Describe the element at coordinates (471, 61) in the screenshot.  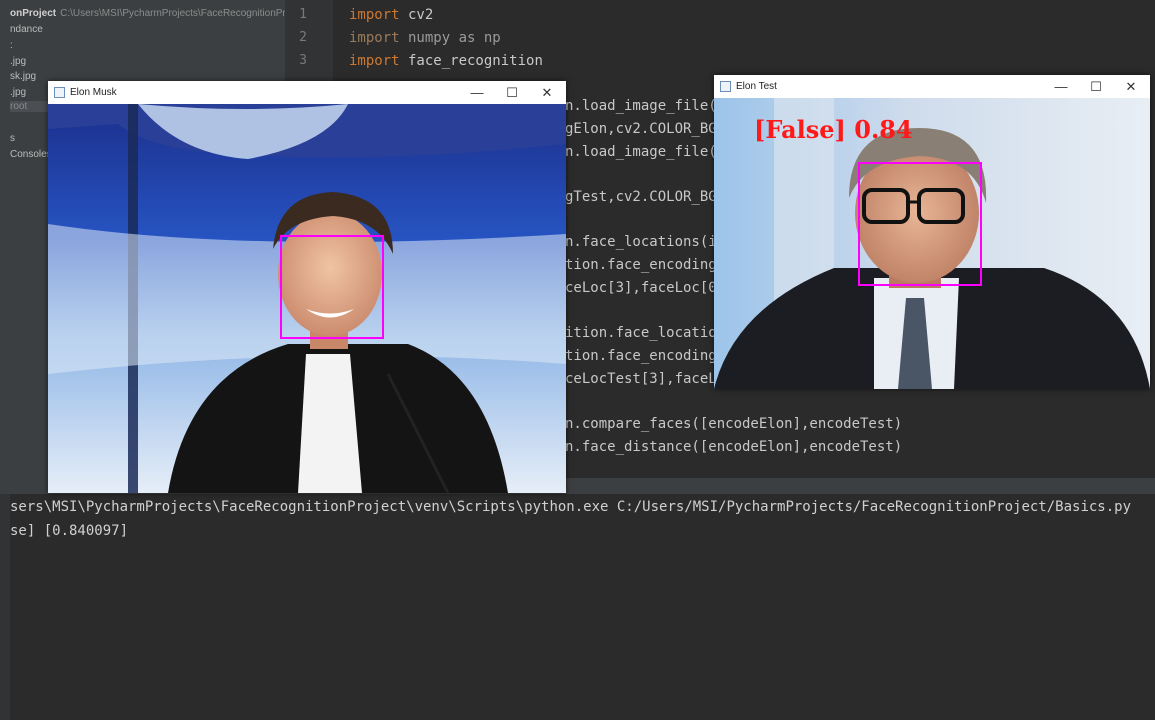
I see `code-text: face_recognition` at that location.